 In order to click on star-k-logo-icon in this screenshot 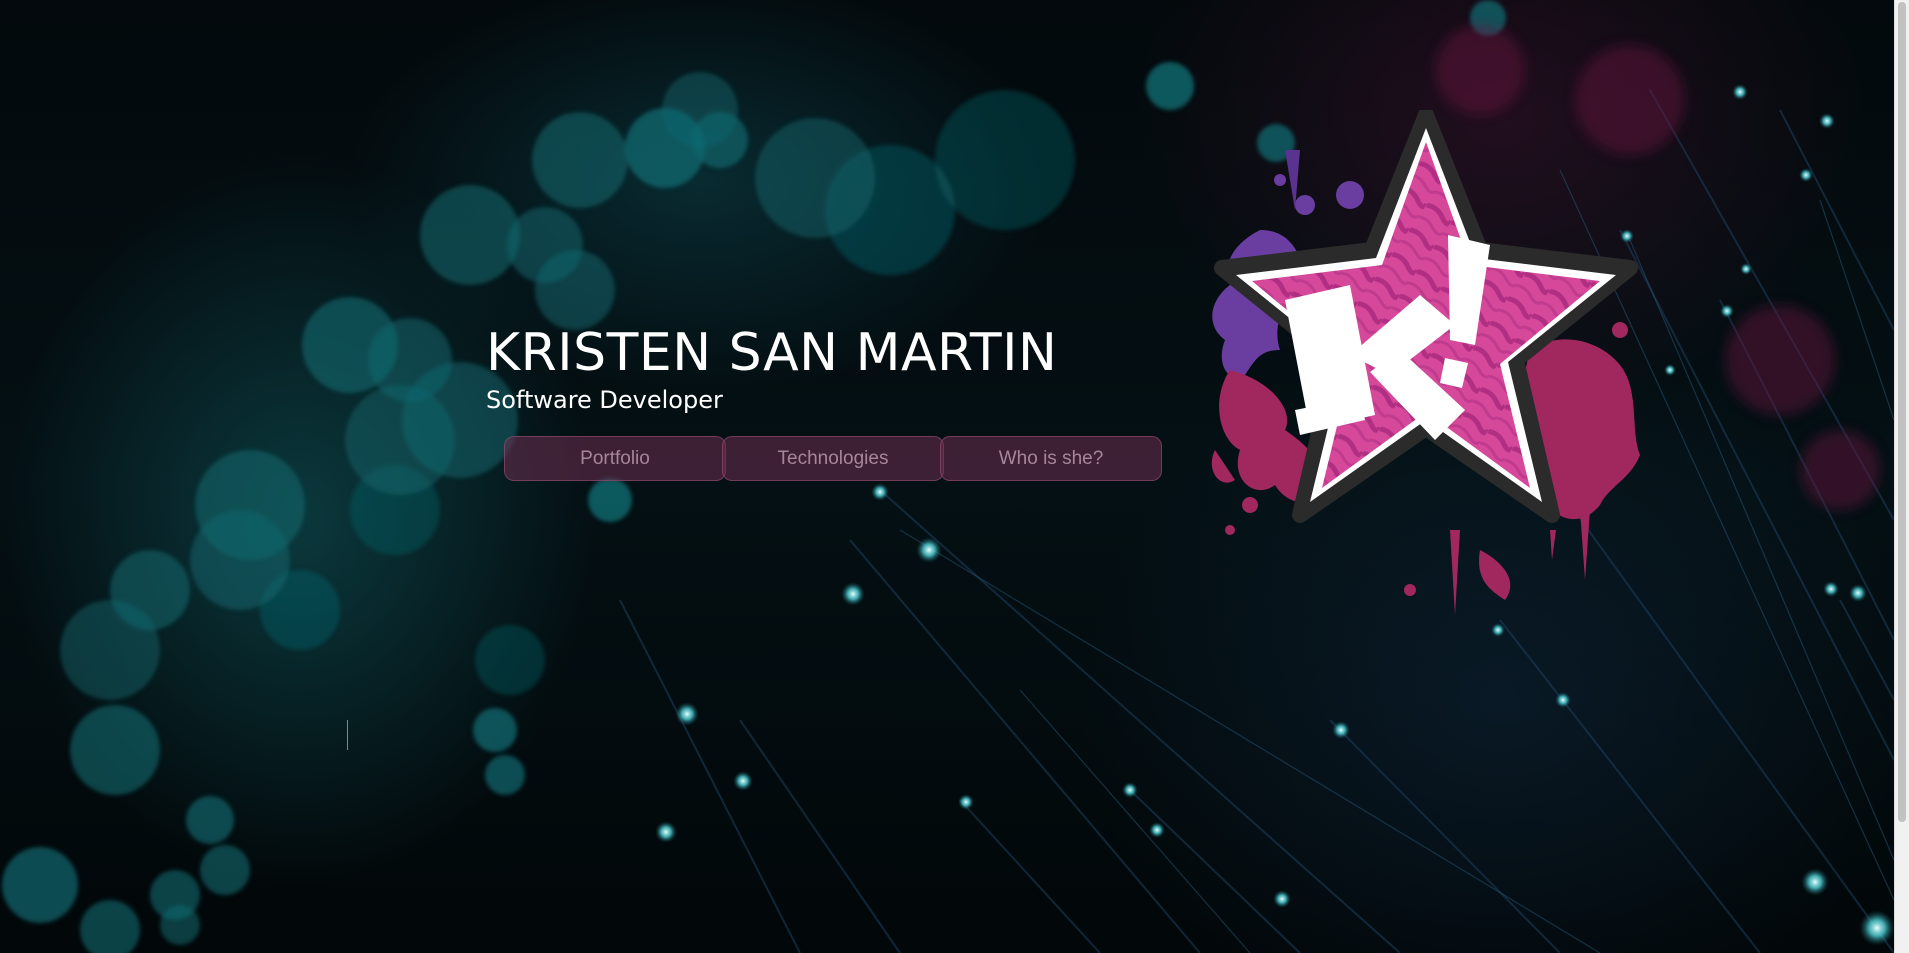, I will do `click(1425, 362)`.